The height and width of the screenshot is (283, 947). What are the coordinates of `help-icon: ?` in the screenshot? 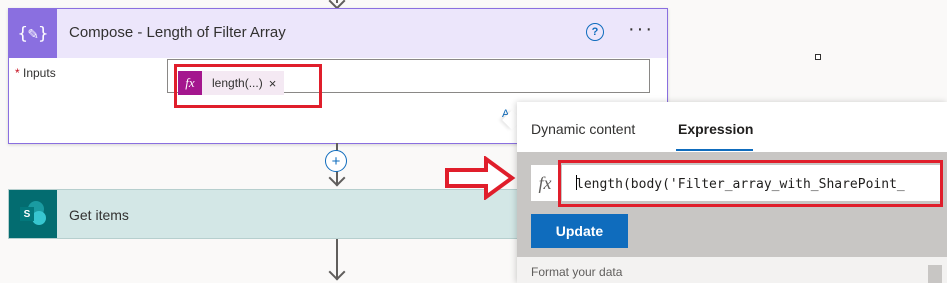 It's located at (595, 32).